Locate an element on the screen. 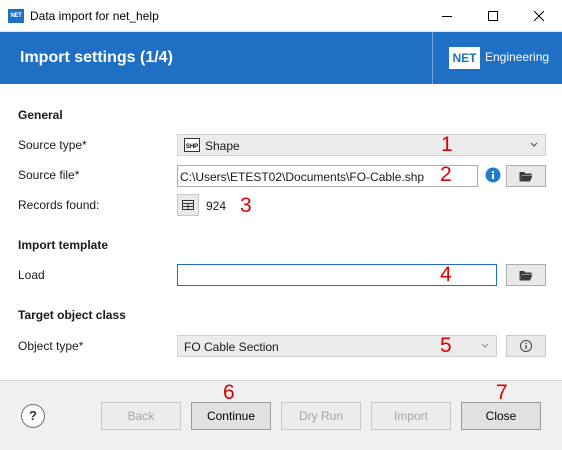 The height and width of the screenshot is (450, 562). shapefile-icon: SHP is located at coordinates (192, 145).